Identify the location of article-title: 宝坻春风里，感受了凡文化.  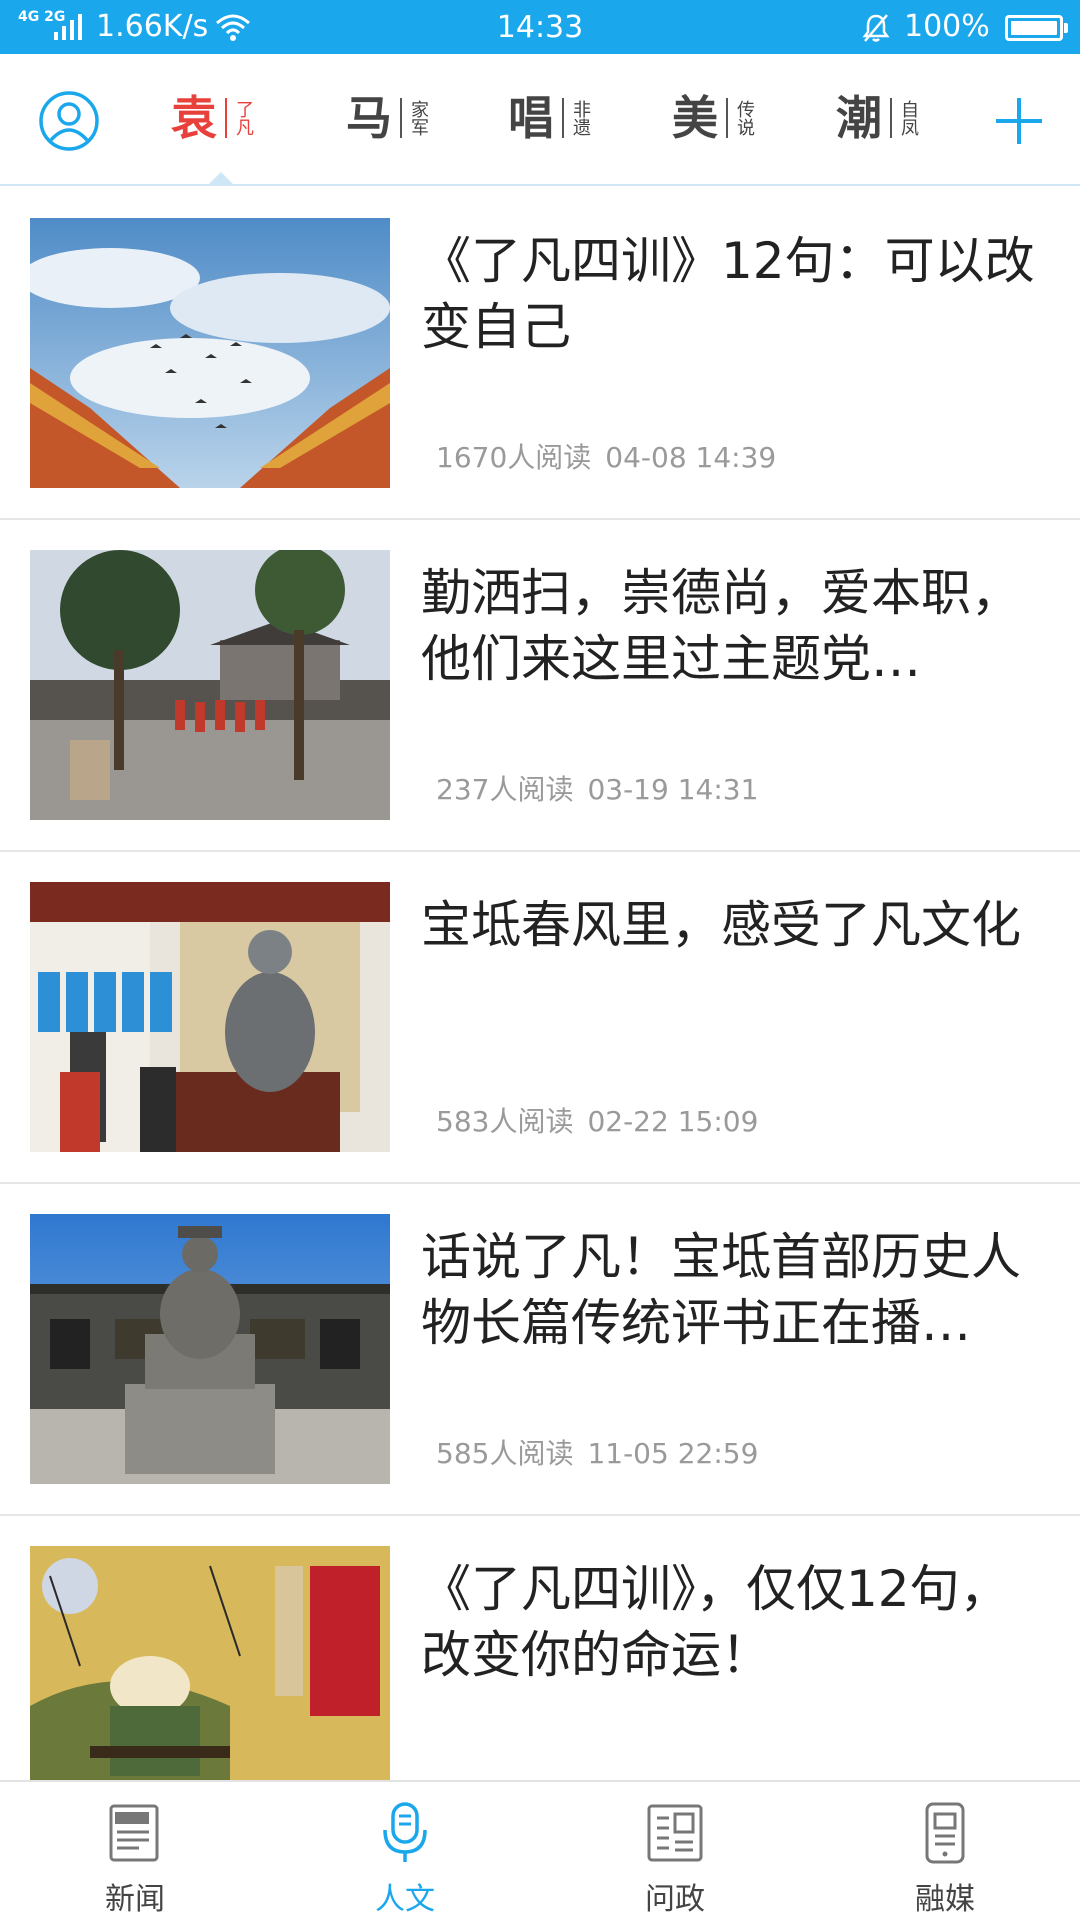
(721, 925).